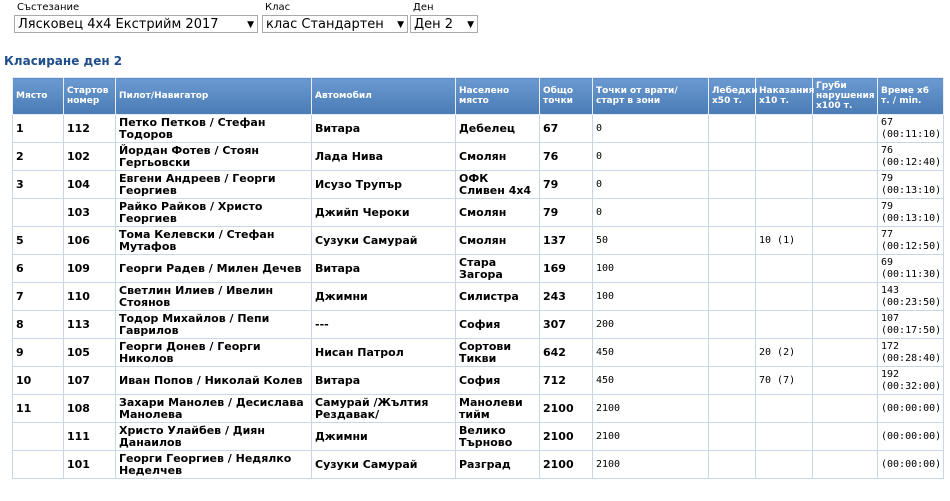 The width and height of the screenshot is (950, 501). Describe the element at coordinates (213, 436) in the screenshot. I see `crew-cell: Христо Улайбев / Диян Данаилов` at that location.